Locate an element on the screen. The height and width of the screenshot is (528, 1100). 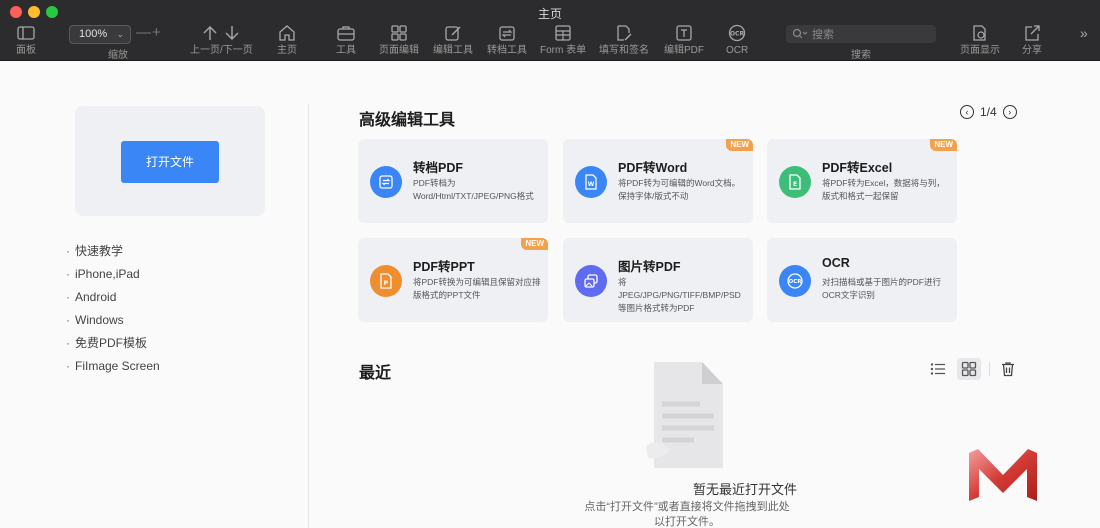
excel-icon: E is located at coordinates (795, 182).